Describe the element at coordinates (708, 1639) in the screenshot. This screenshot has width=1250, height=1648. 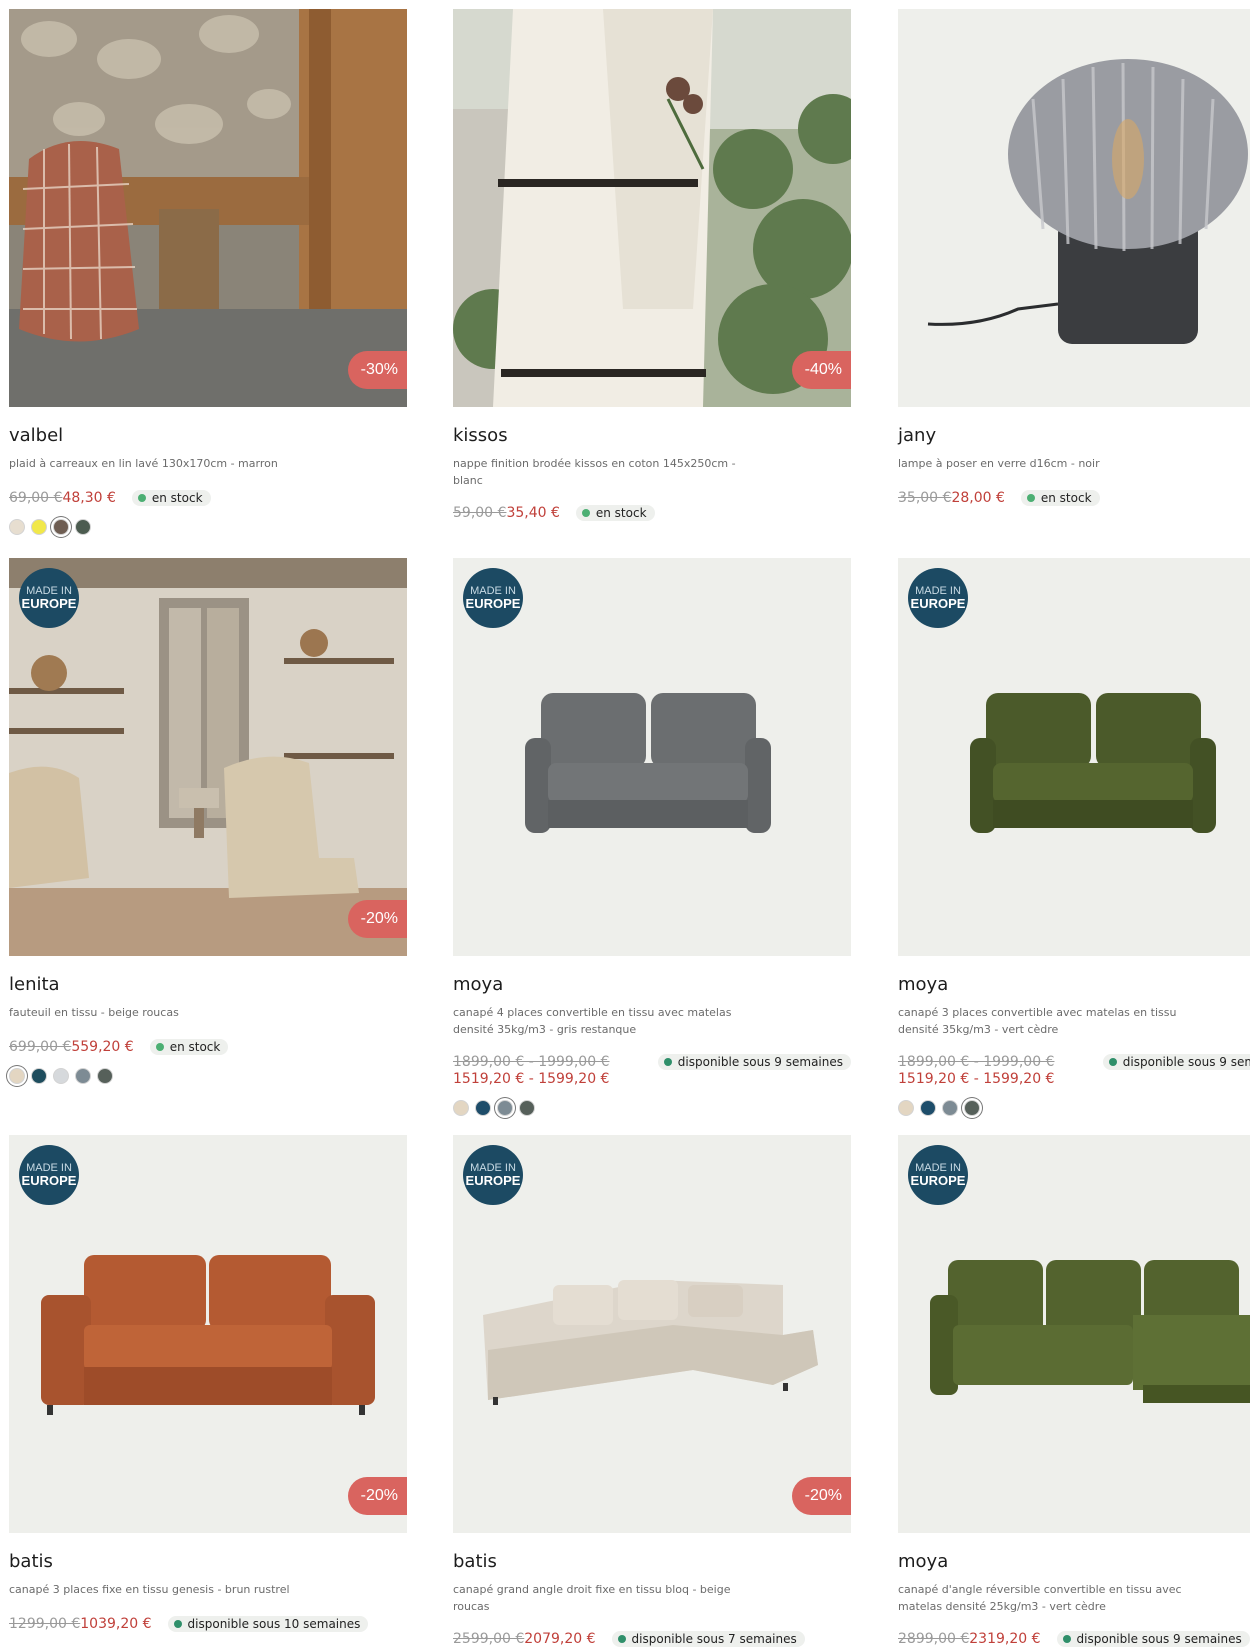
I see `stock-badge: disponible sous 7 semaines` at that location.